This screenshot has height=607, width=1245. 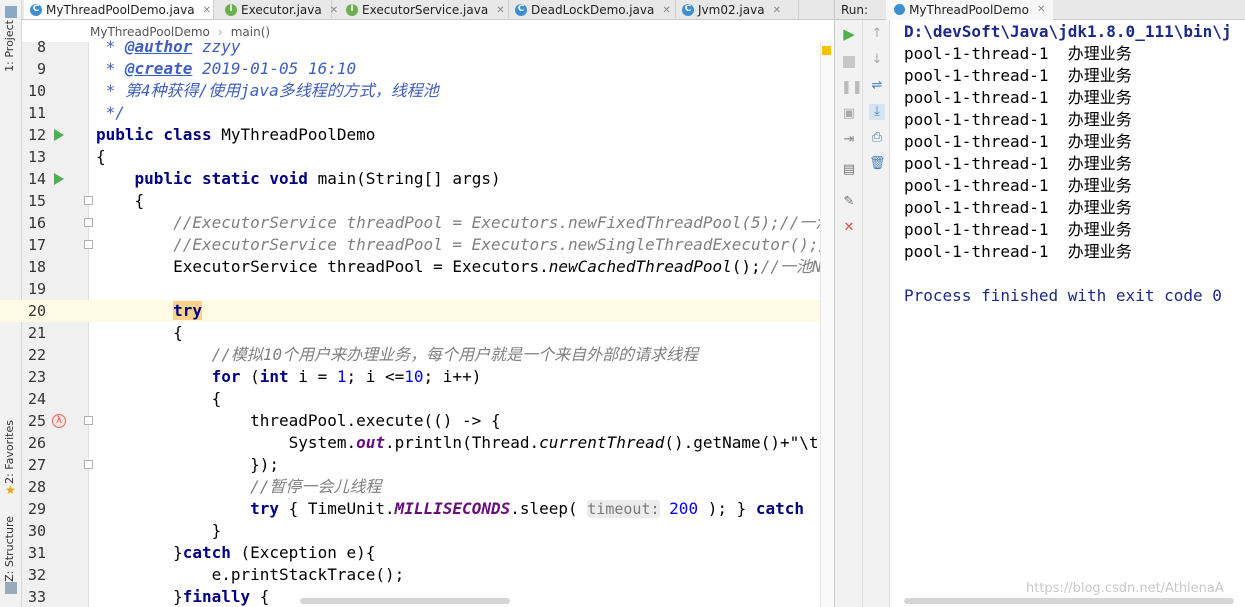 I want to click on line-number: 27, so click(x=34, y=465).